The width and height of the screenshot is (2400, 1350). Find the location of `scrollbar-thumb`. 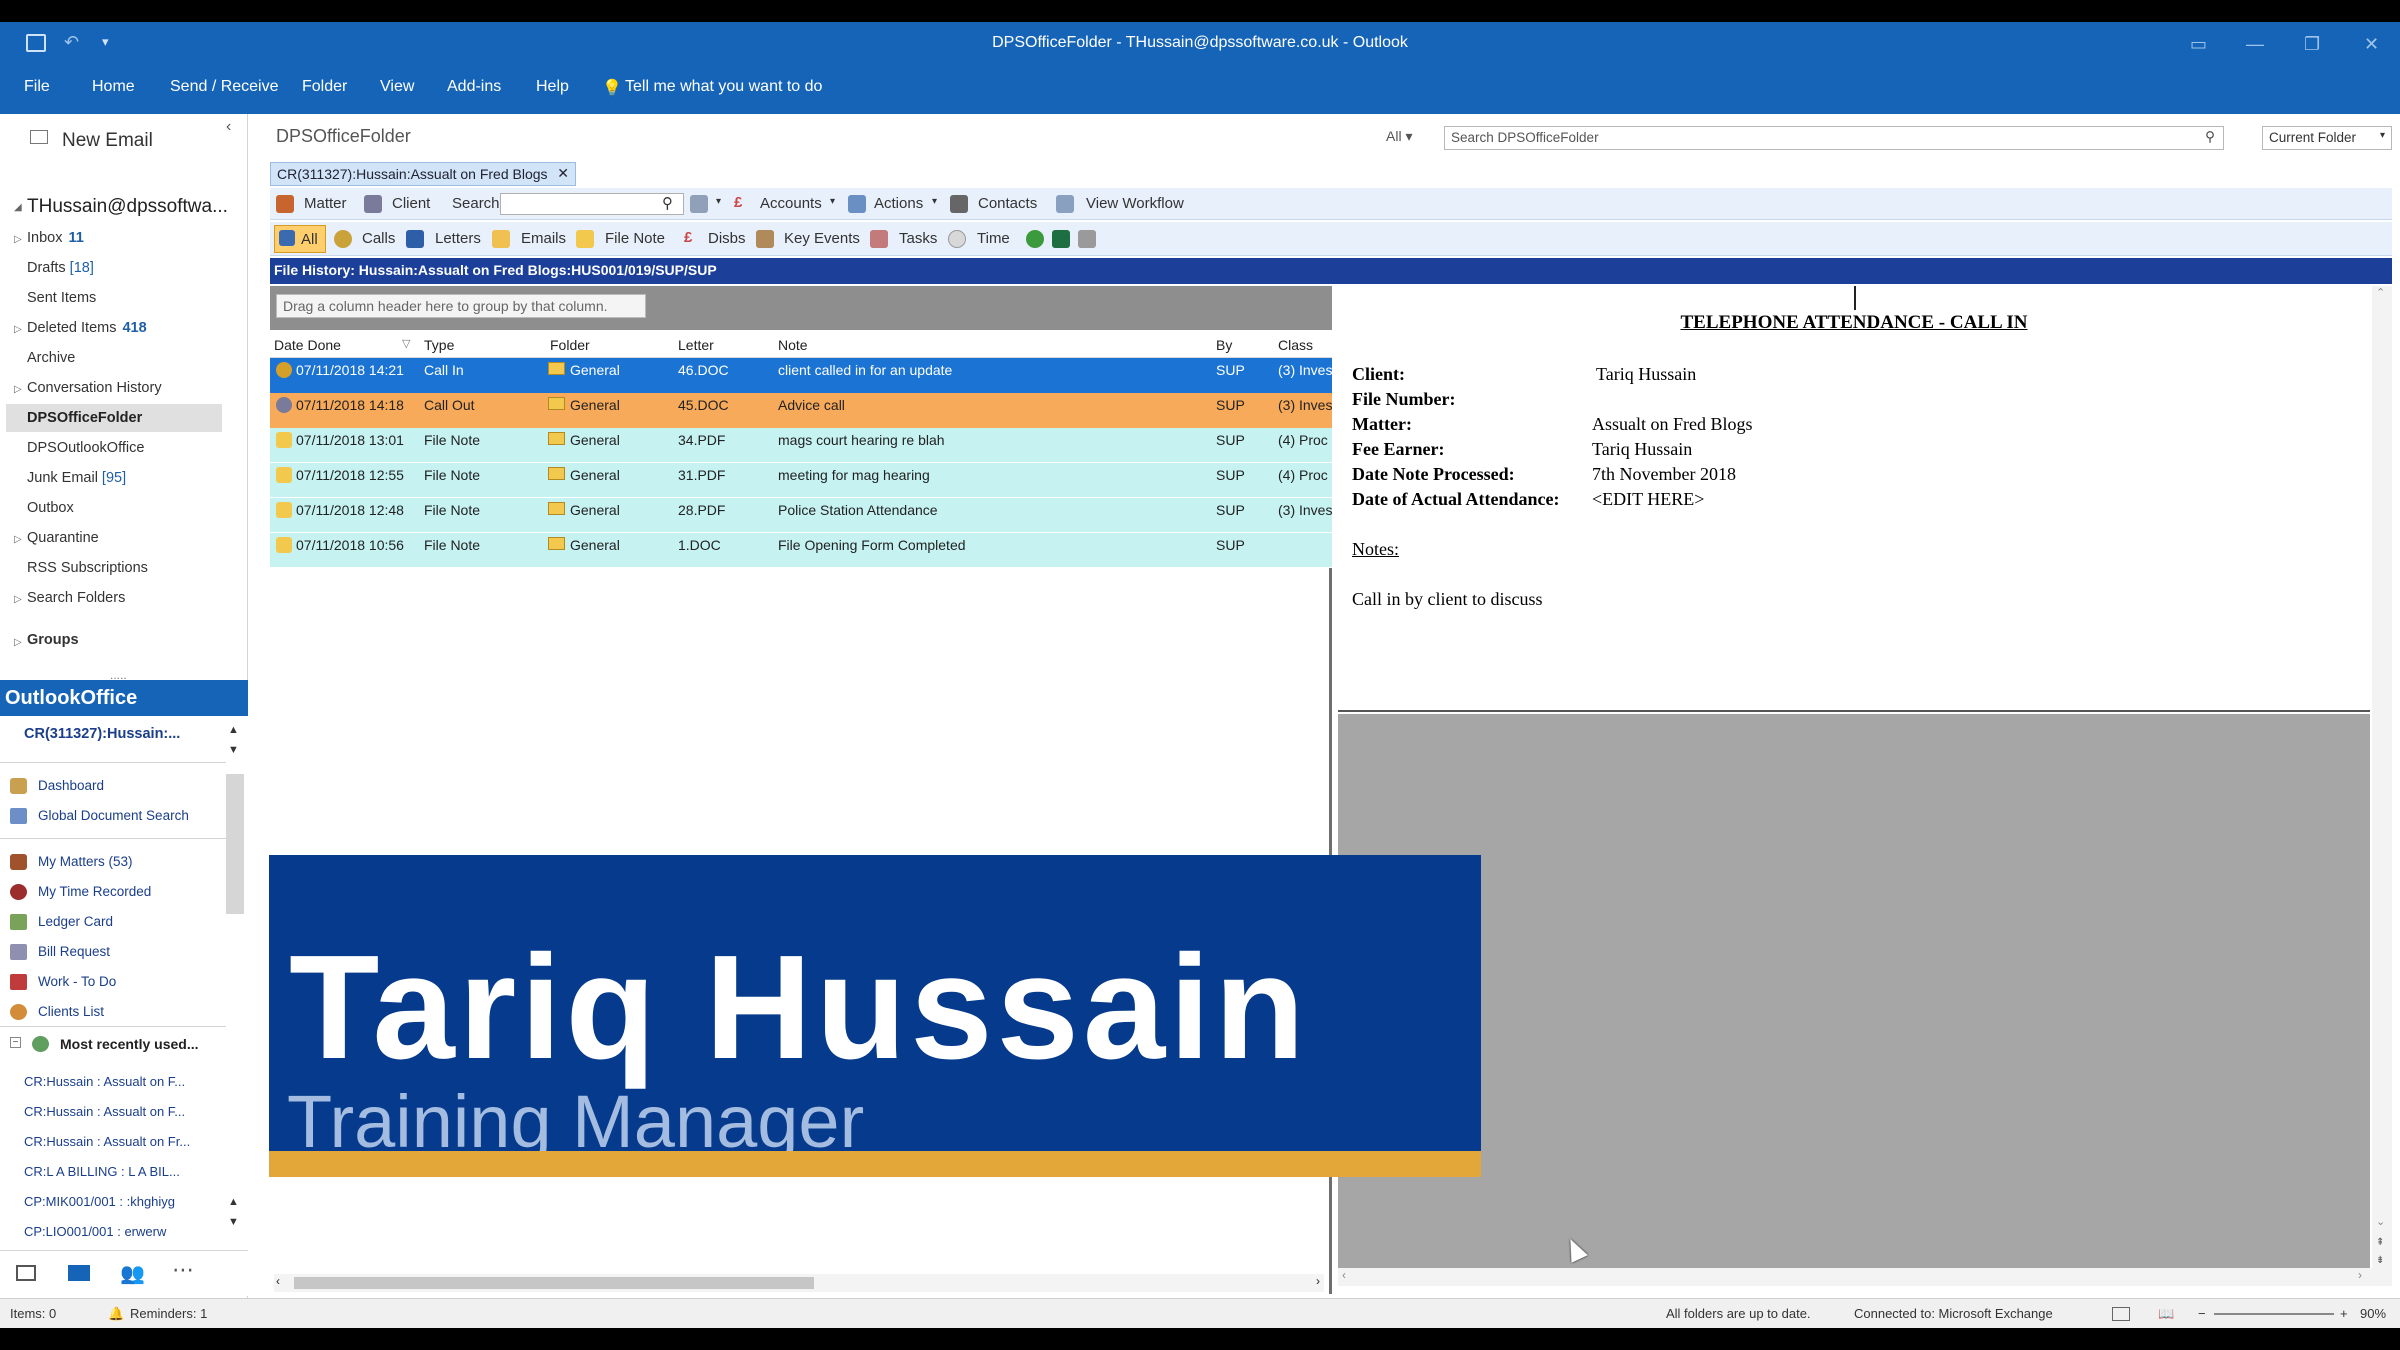

scrollbar-thumb is located at coordinates (554, 1283).